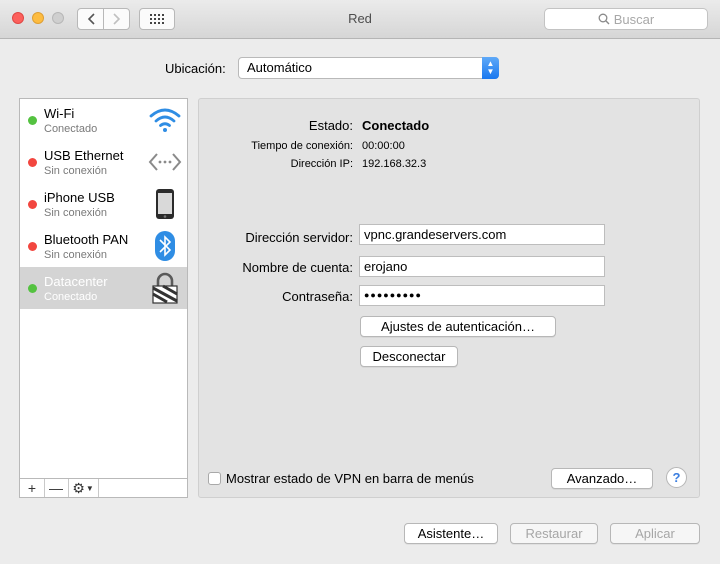 The image size is (720, 564). Describe the element at coordinates (165, 288) in the screenshot. I see `vpn-lock-icon` at that location.